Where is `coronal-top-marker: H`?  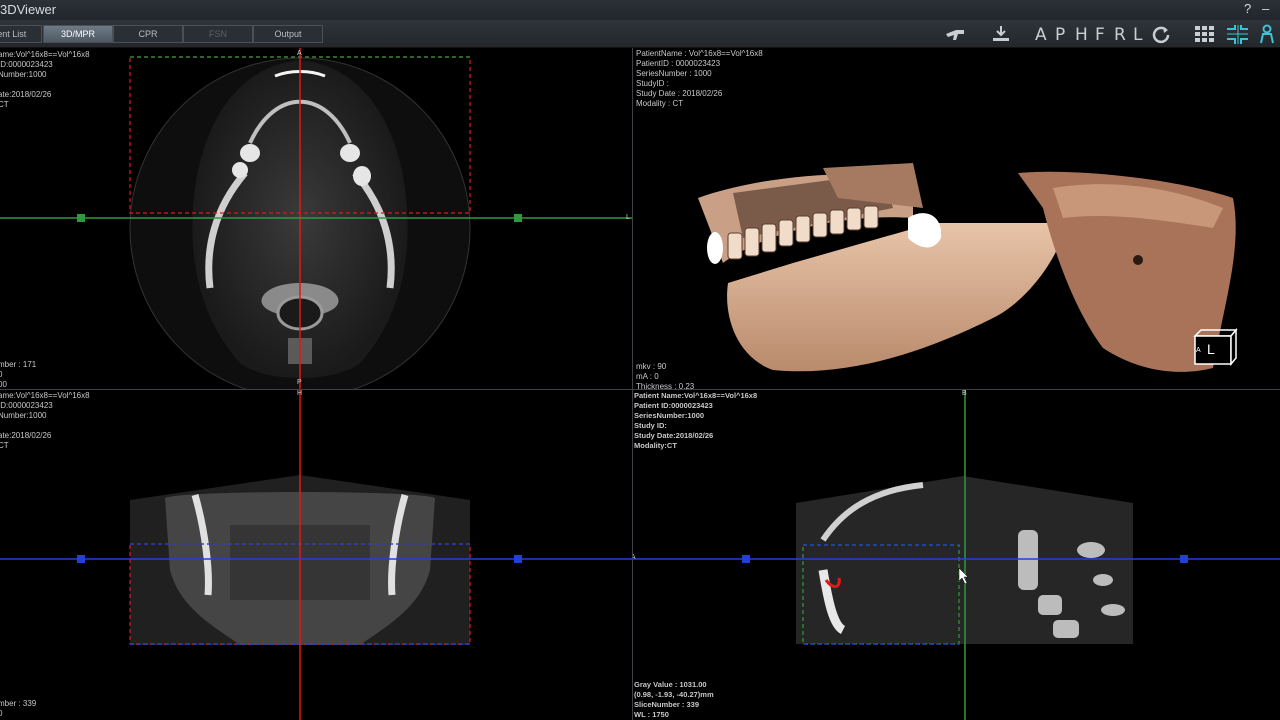
coronal-top-marker: H is located at coordinates (300, 393).